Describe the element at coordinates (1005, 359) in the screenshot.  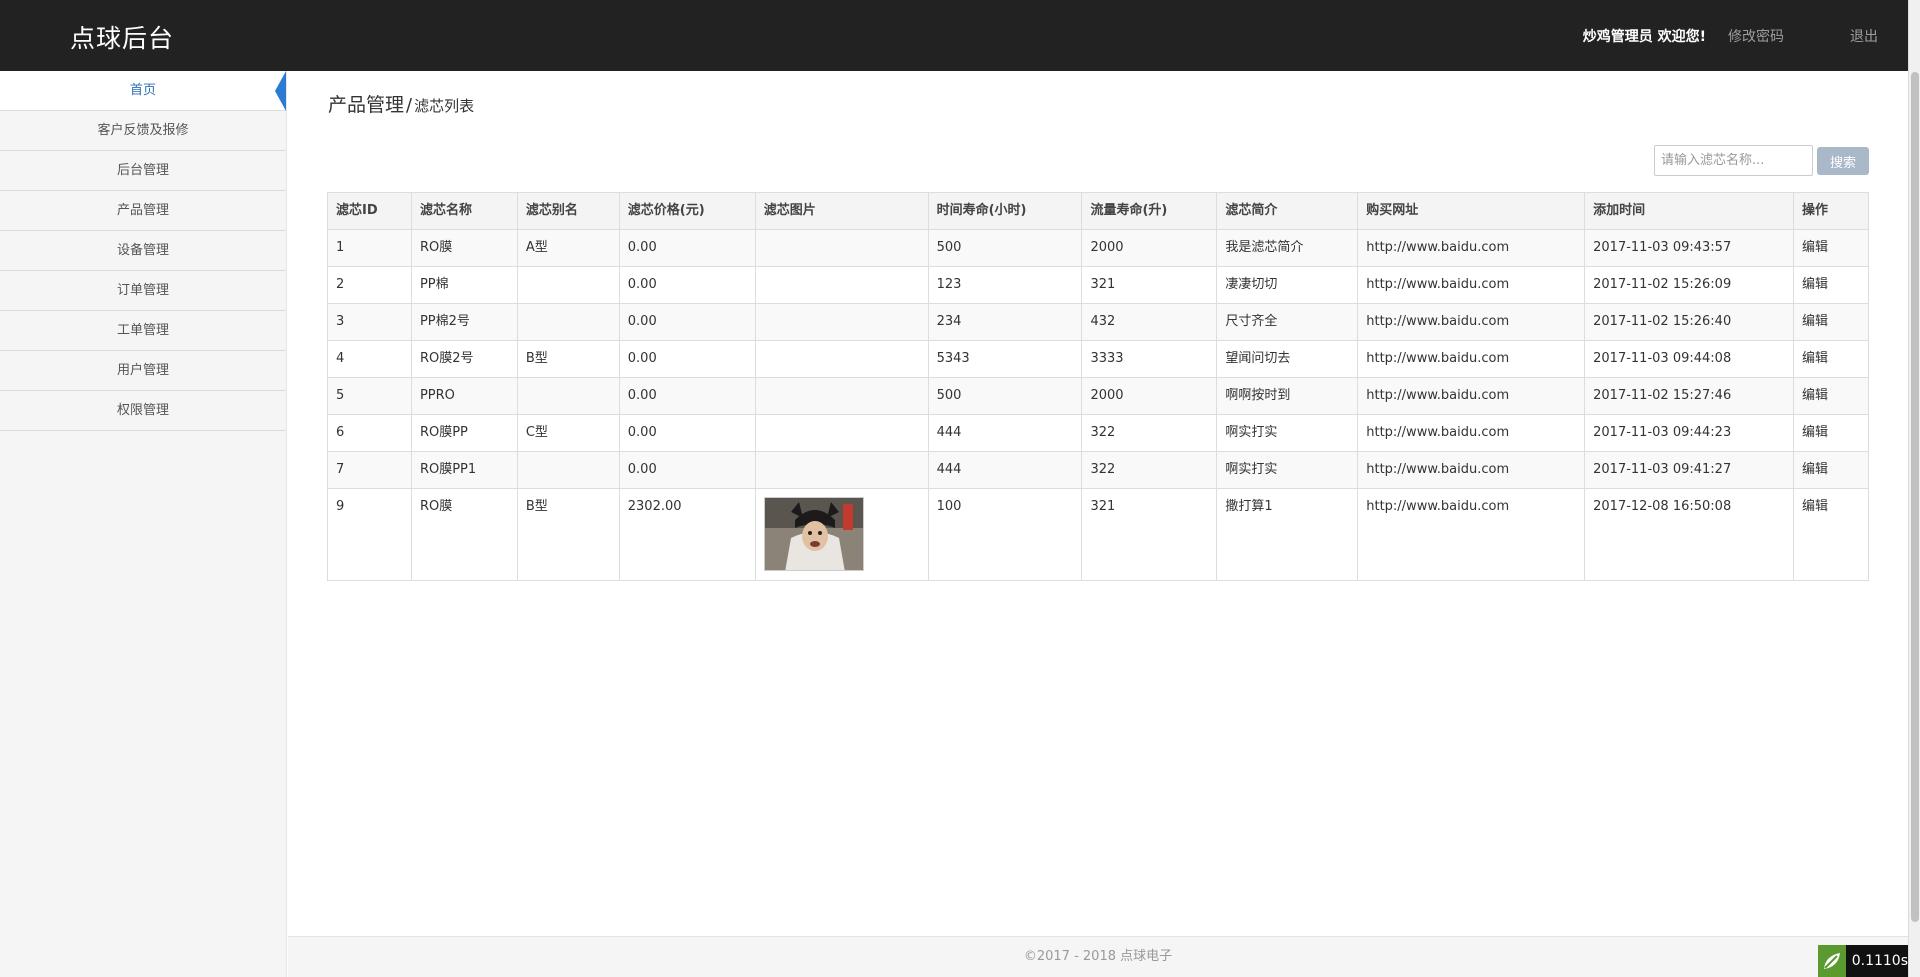
I see `cell-time-life: 5343` at that location.